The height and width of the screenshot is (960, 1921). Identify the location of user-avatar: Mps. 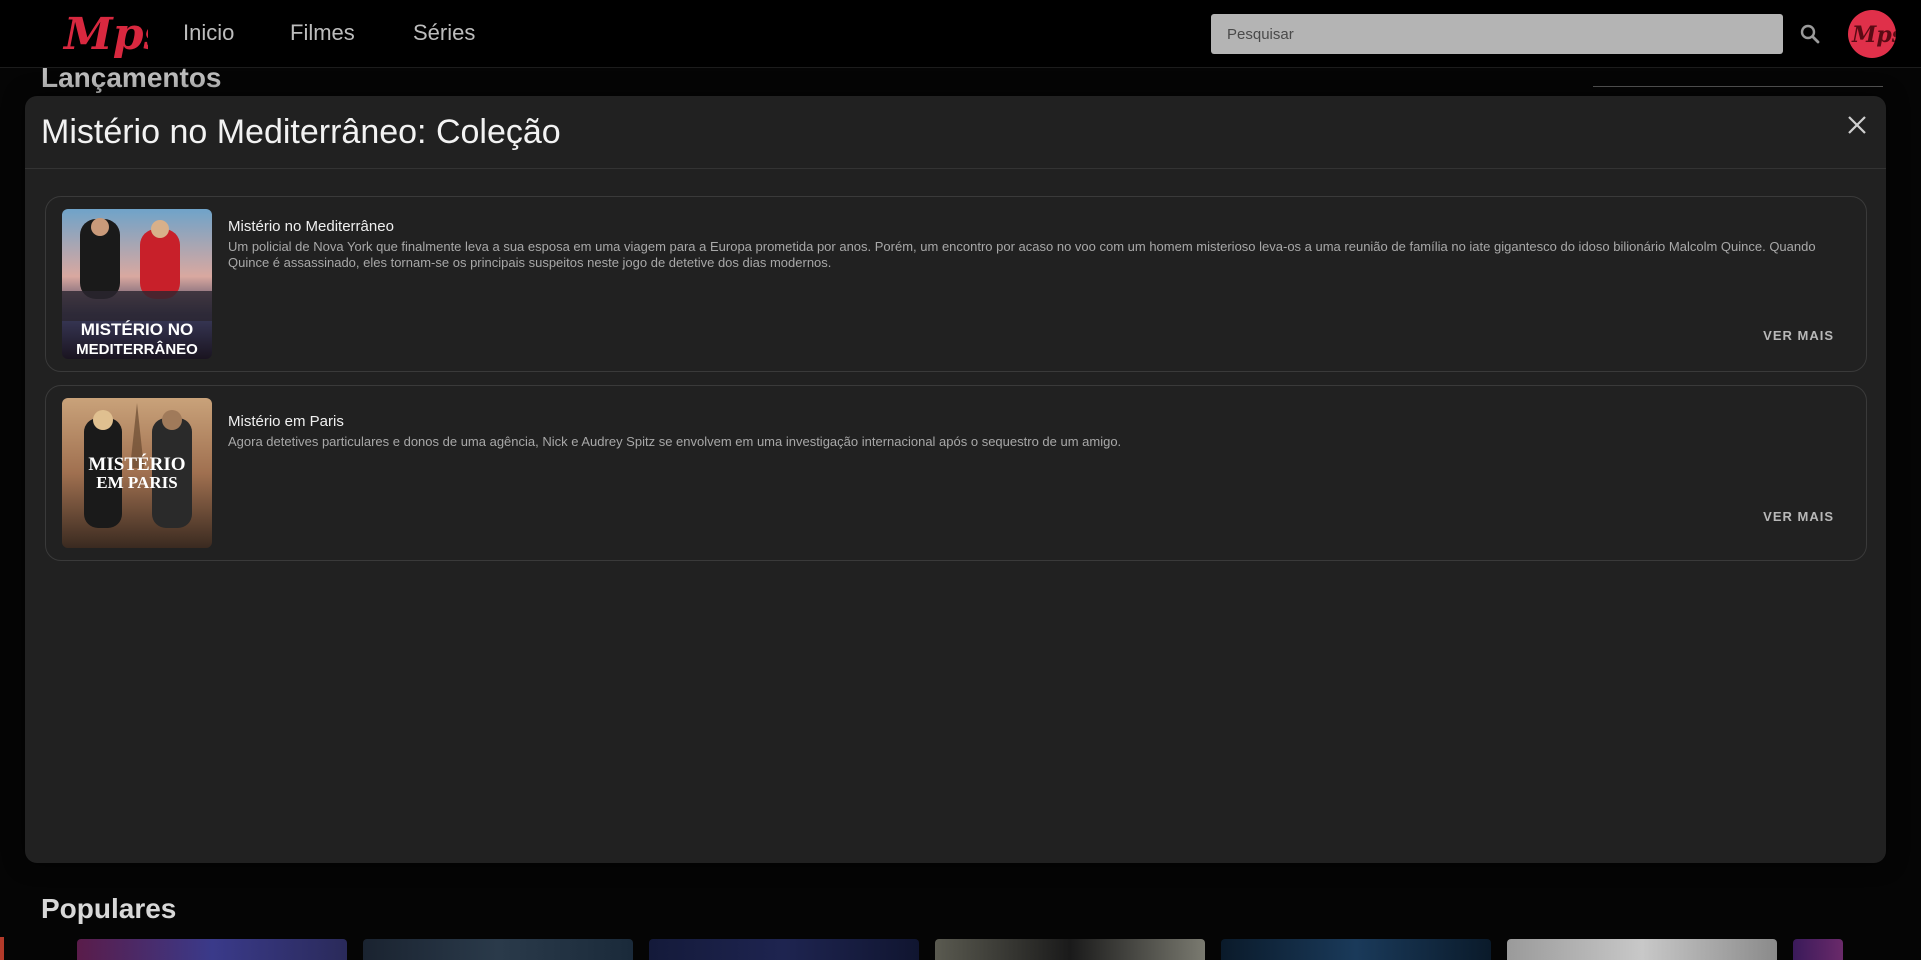
(1872, 34).